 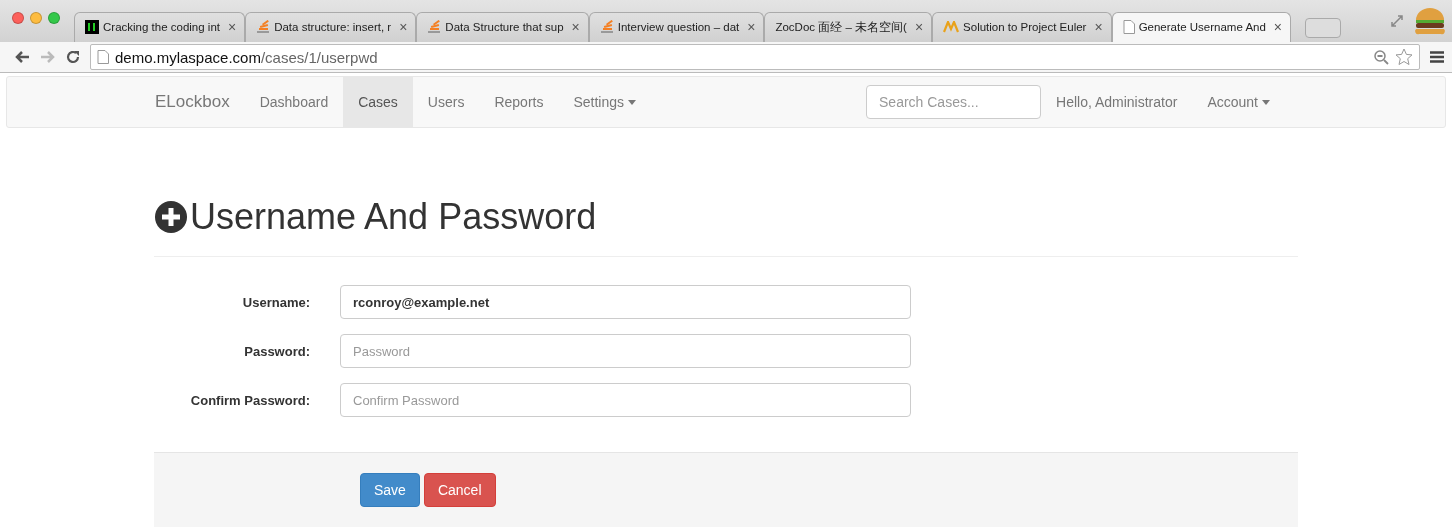 I want to click on nav-link: Settings, so click(x=605, y=102).